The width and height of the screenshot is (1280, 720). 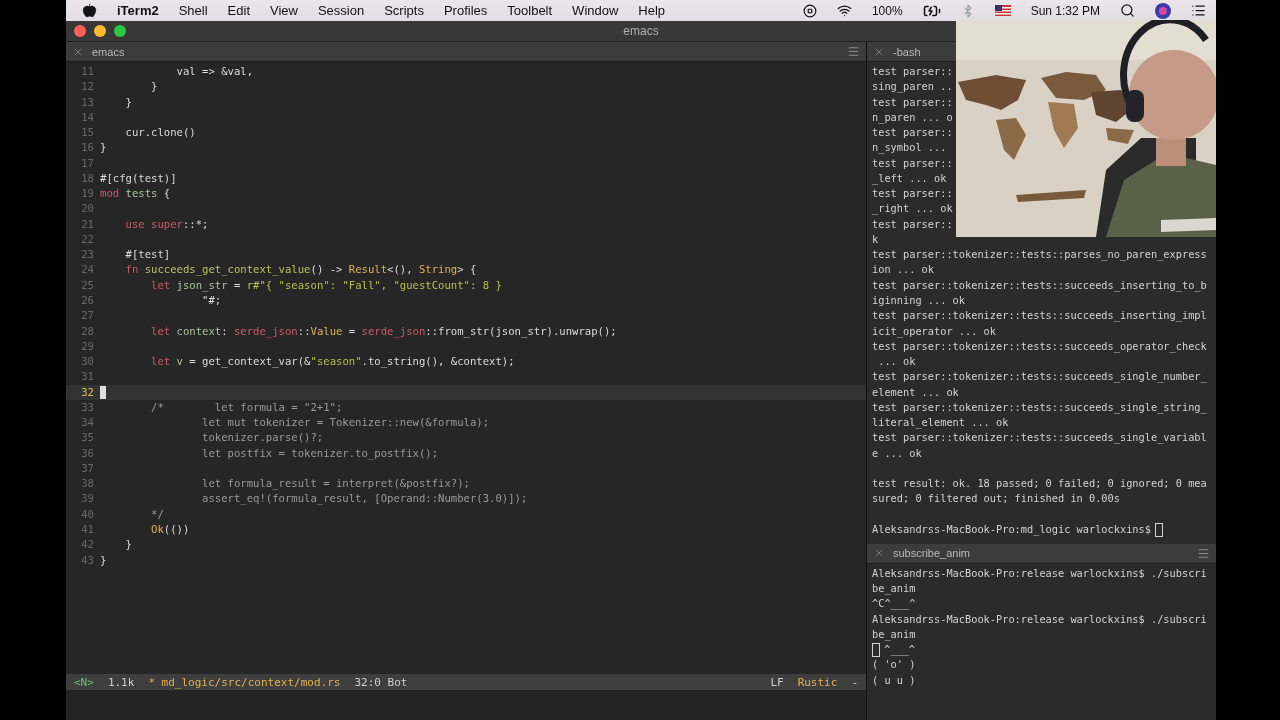 I want to click on line-number: 29, so click(x=87, y=346).